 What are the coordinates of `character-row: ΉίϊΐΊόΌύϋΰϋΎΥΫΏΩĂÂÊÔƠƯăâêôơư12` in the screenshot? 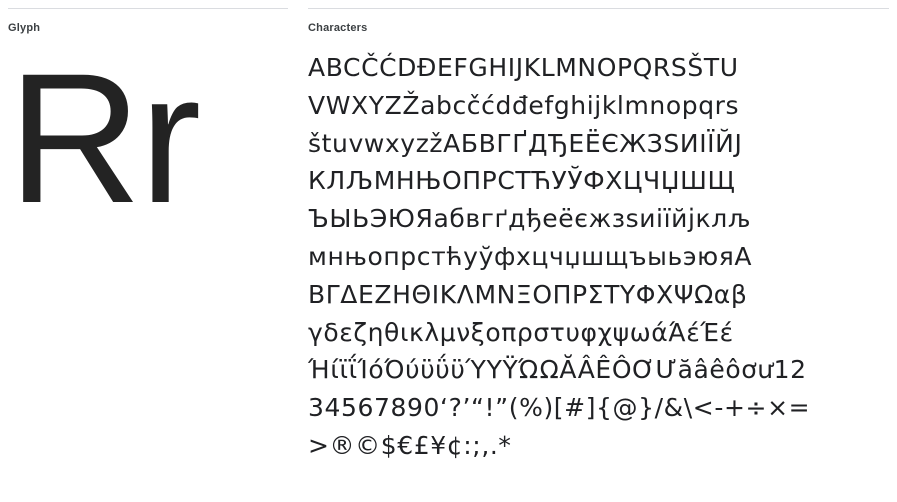 It's located at (557, 370).